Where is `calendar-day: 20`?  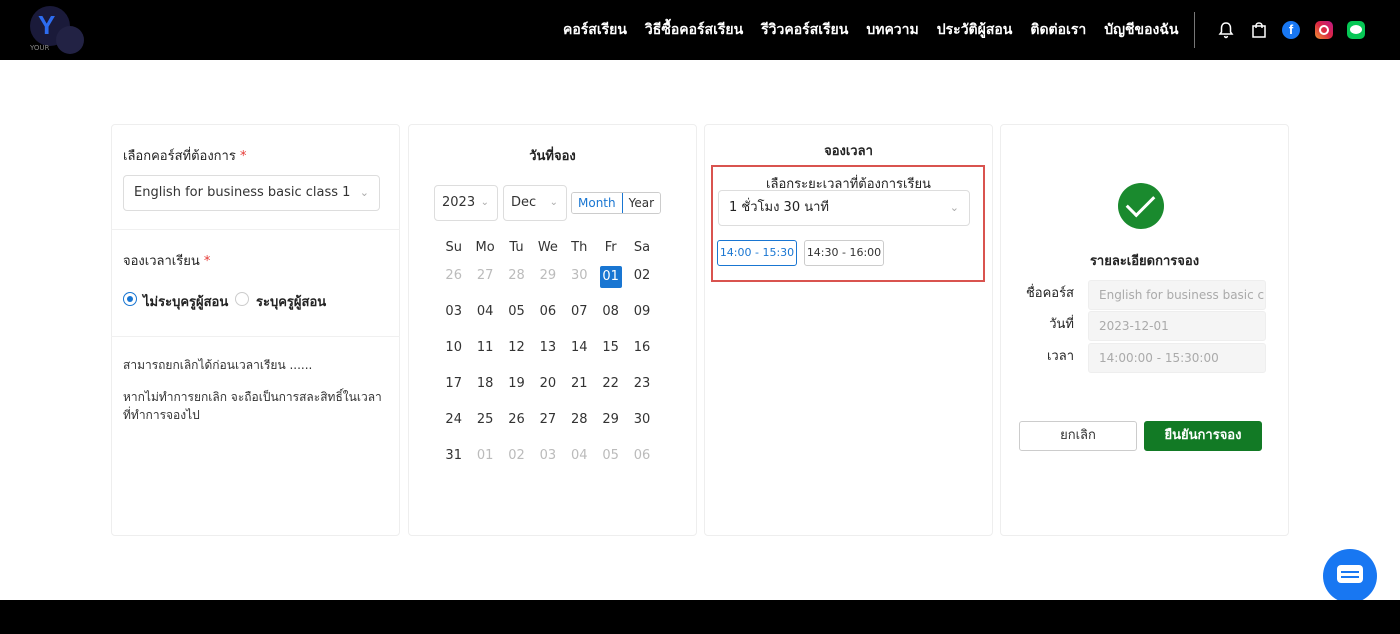
calendar-day: 20 is located at coordinates (547, 388).